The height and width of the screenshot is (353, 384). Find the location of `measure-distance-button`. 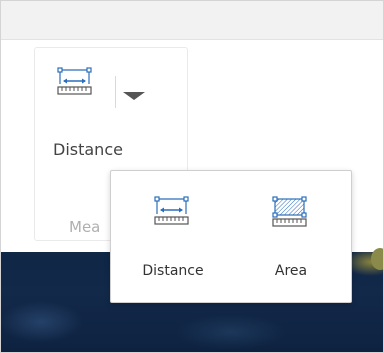

measure-distance-button is located at coordinates (84, 88).